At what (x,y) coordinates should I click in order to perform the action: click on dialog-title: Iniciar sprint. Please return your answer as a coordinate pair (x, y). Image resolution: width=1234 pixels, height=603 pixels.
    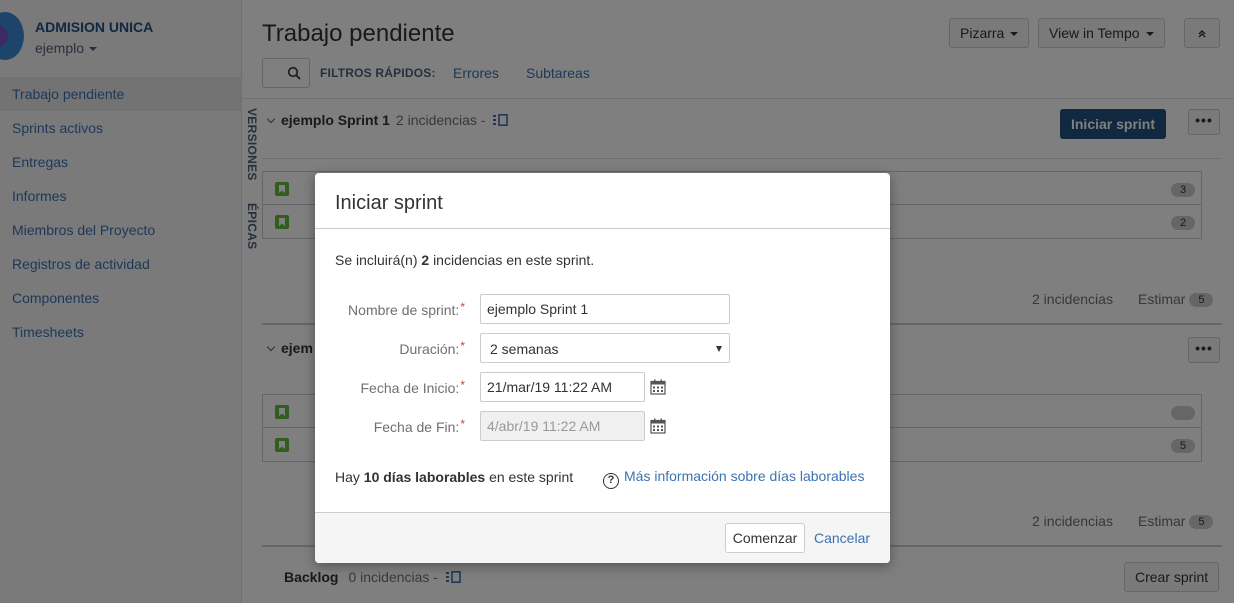
    Looking at the image, I should click on (602, 201).